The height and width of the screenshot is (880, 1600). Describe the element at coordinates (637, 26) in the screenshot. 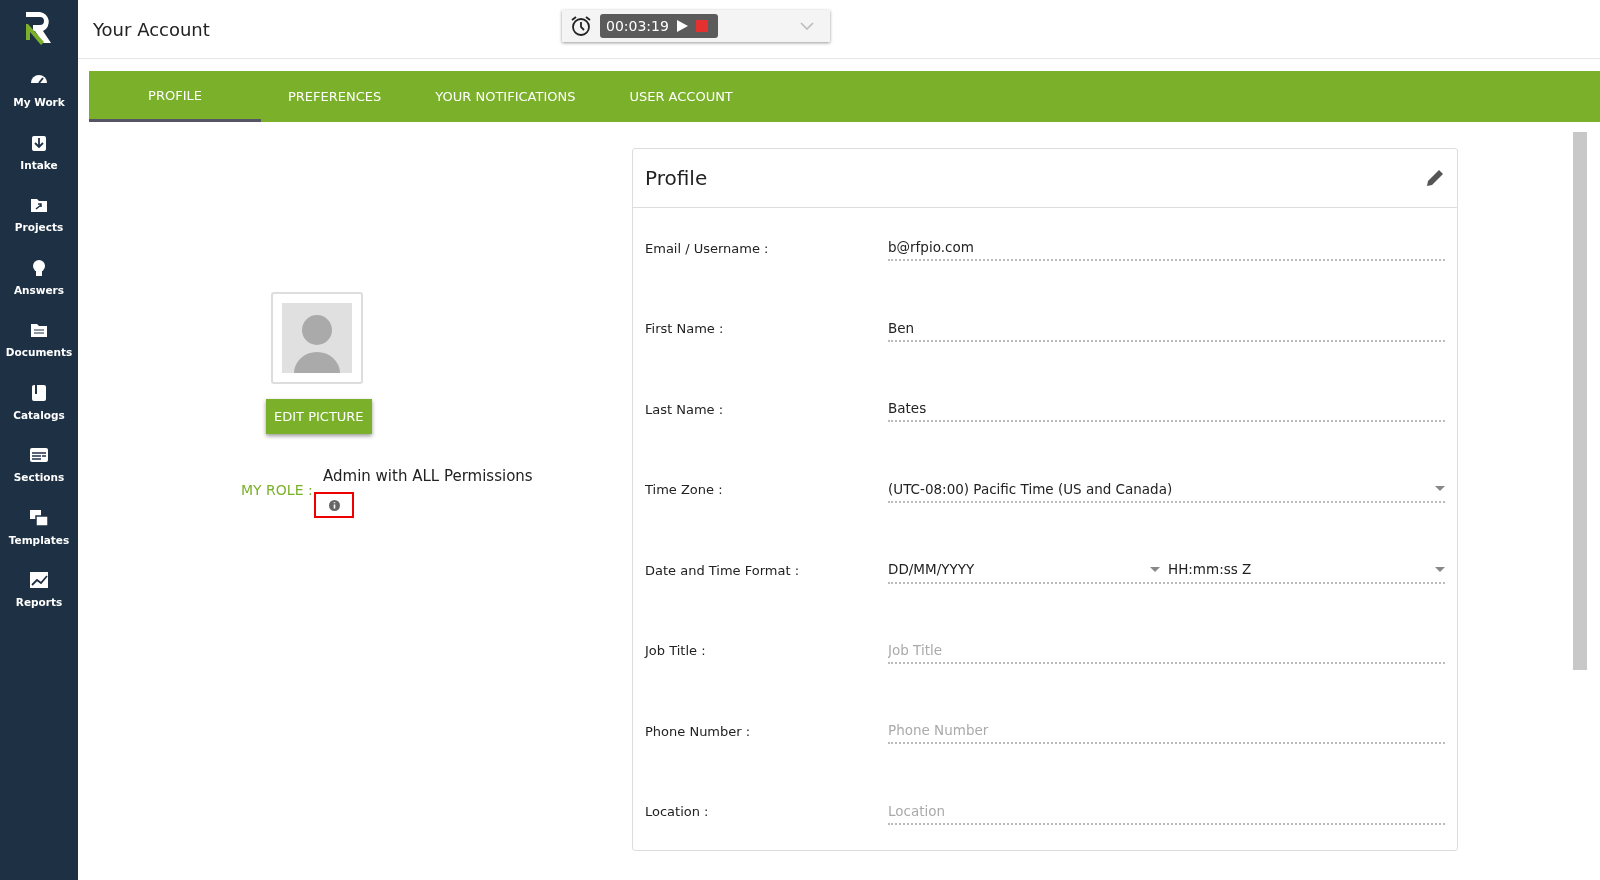

I see `timer-time: 00:03:19` at that location.